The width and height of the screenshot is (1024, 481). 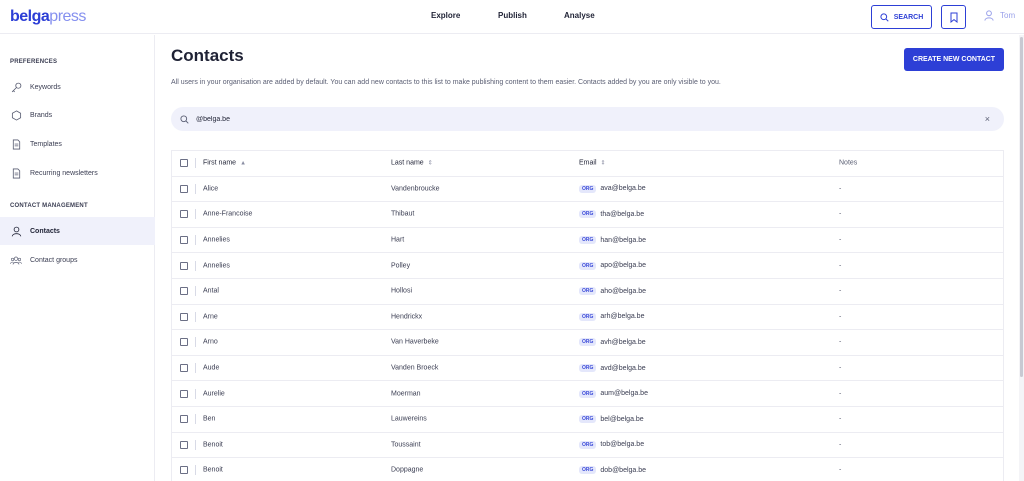 What do you see at coordinates (587, 446) in the screenshot?
I see `table-row: Benoit Toussaint ORG tob@belga.be -` at bounding box center [587, 446].